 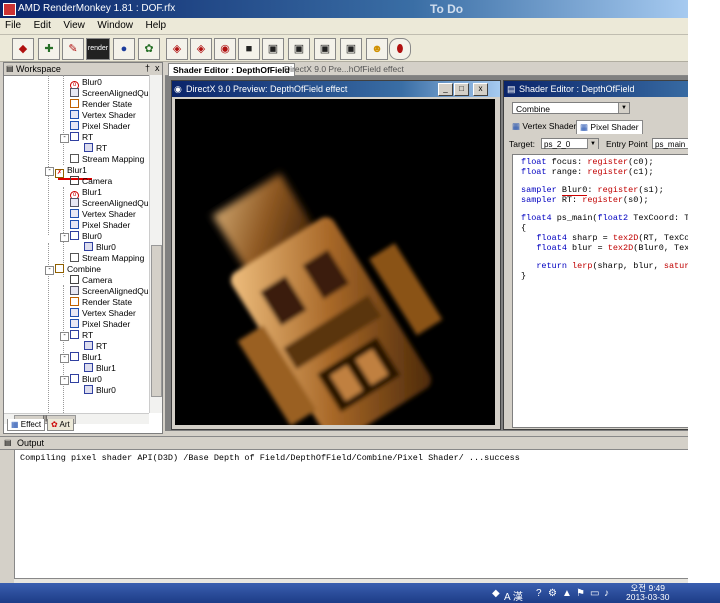 What do you see at coordinates (73, 49) in the screenshot?
I see `edit-brush-icon: ✎` at bounding box center [73, 49].